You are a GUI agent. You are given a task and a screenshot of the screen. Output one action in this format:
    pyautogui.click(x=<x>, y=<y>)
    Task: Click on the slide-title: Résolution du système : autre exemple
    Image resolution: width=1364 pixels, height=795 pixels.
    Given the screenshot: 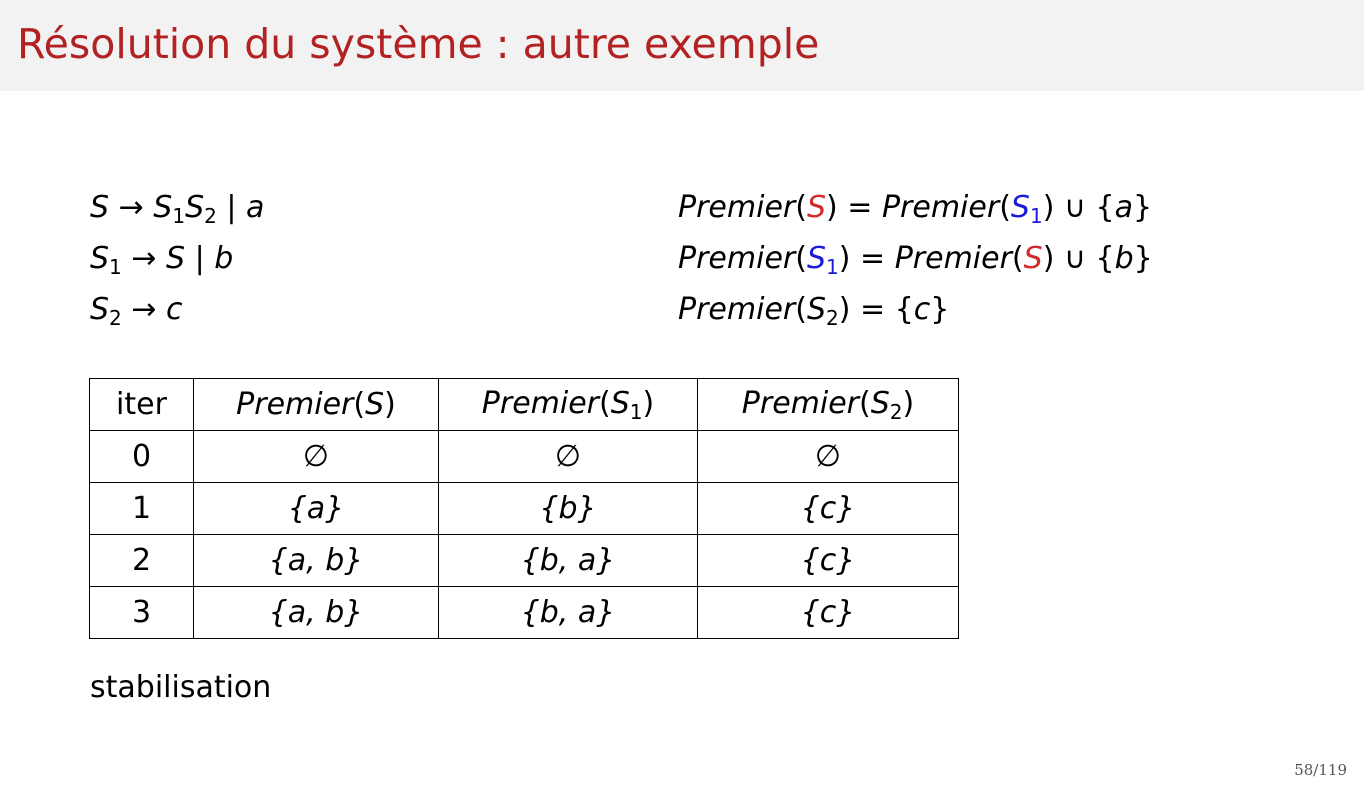 What is the action you would take?
    pyautogui.click(x=418, y=44)
    